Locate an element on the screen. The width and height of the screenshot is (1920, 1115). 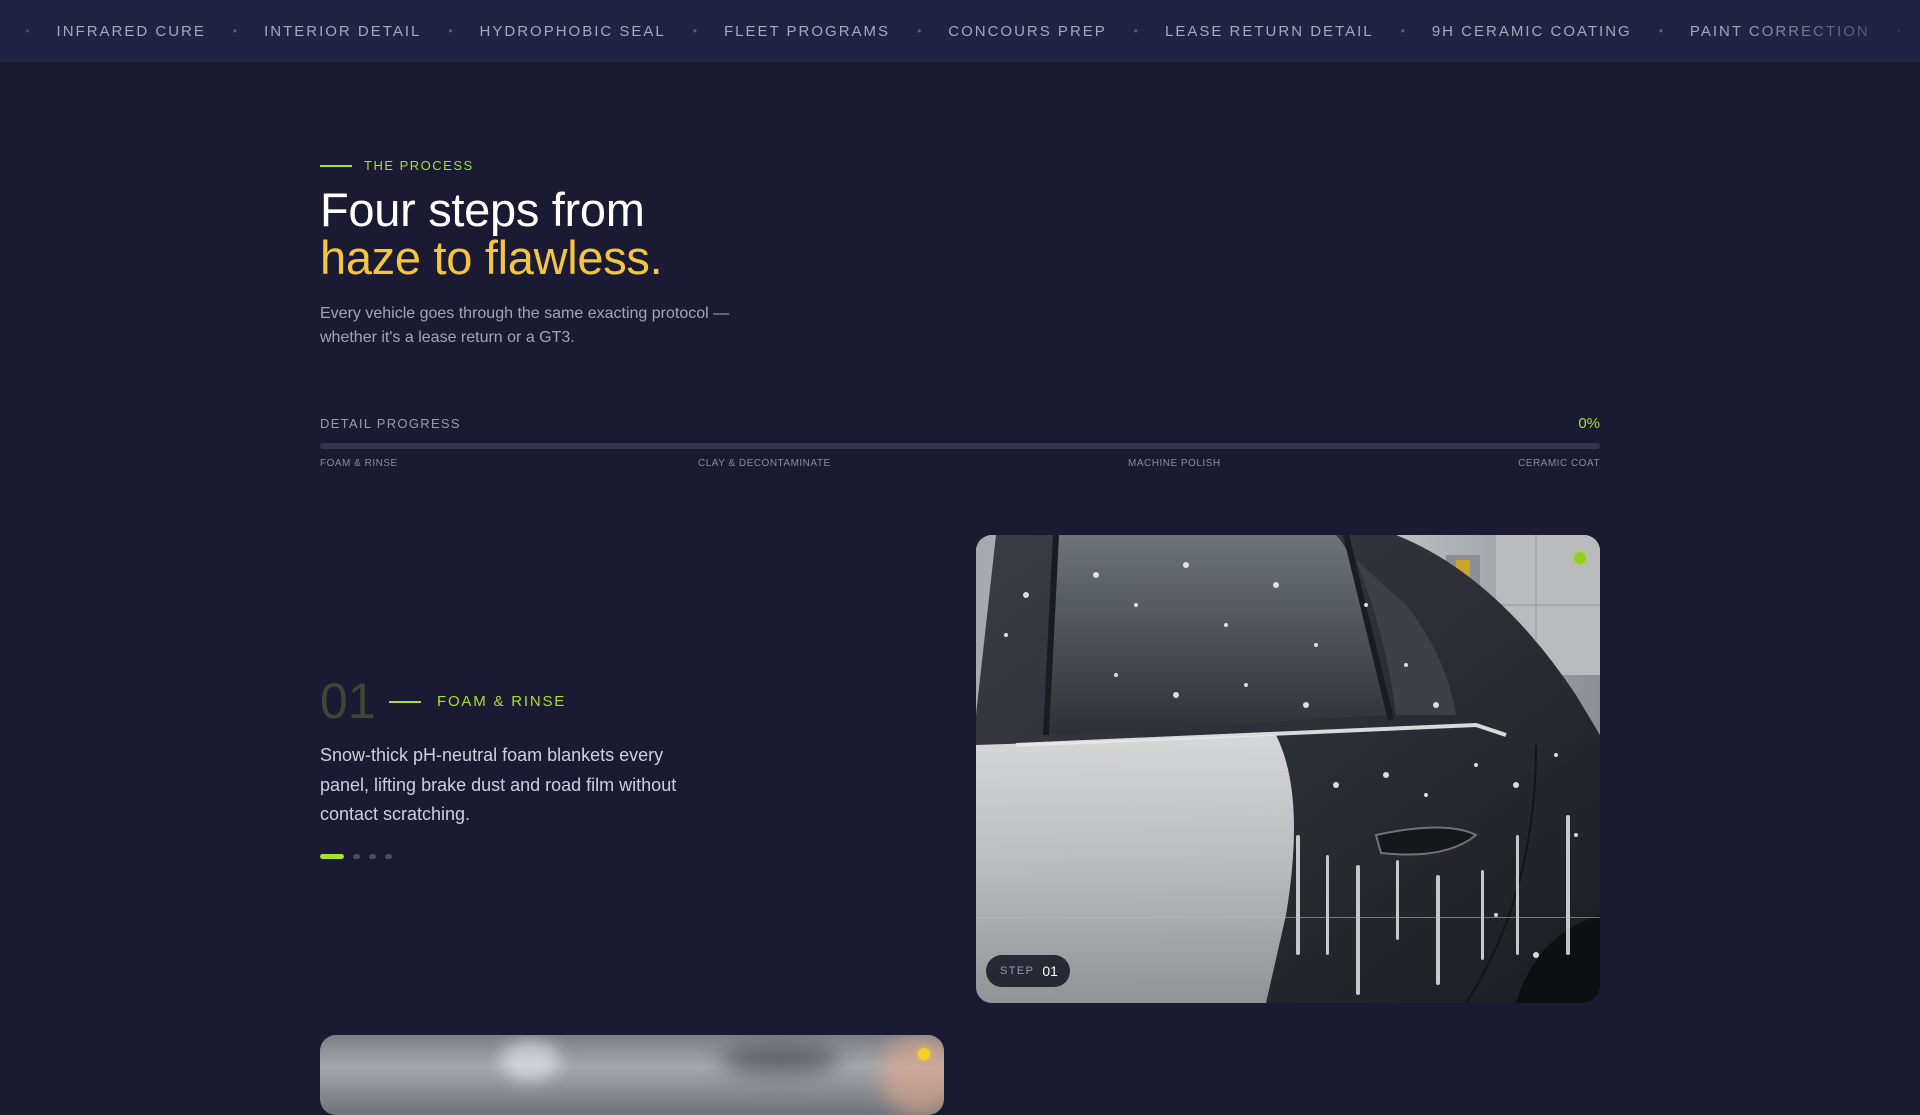
ticker-item: INTERIOR DETAIL is located at coordinates (343, 31).